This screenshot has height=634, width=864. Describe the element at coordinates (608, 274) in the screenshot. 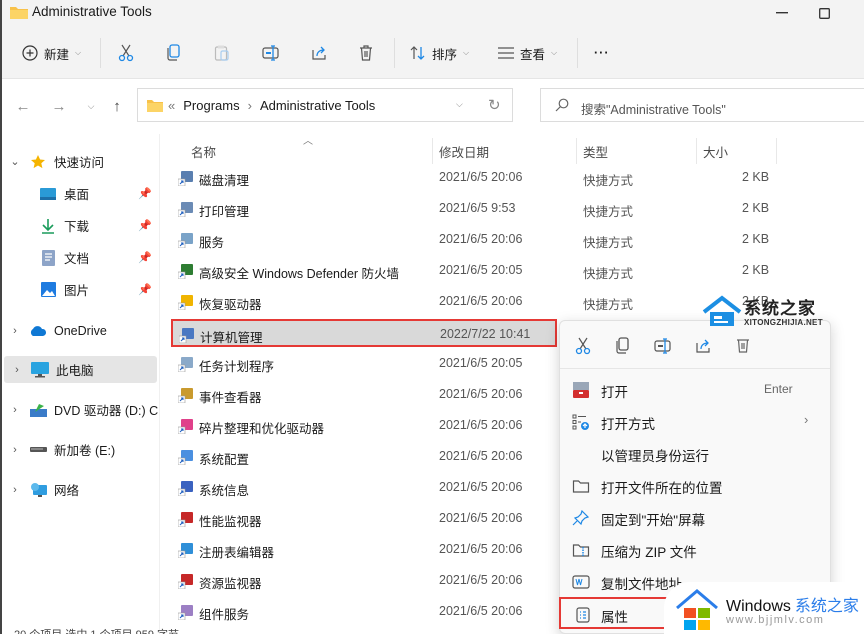

I see `file-type: 快捷方式` at that location.